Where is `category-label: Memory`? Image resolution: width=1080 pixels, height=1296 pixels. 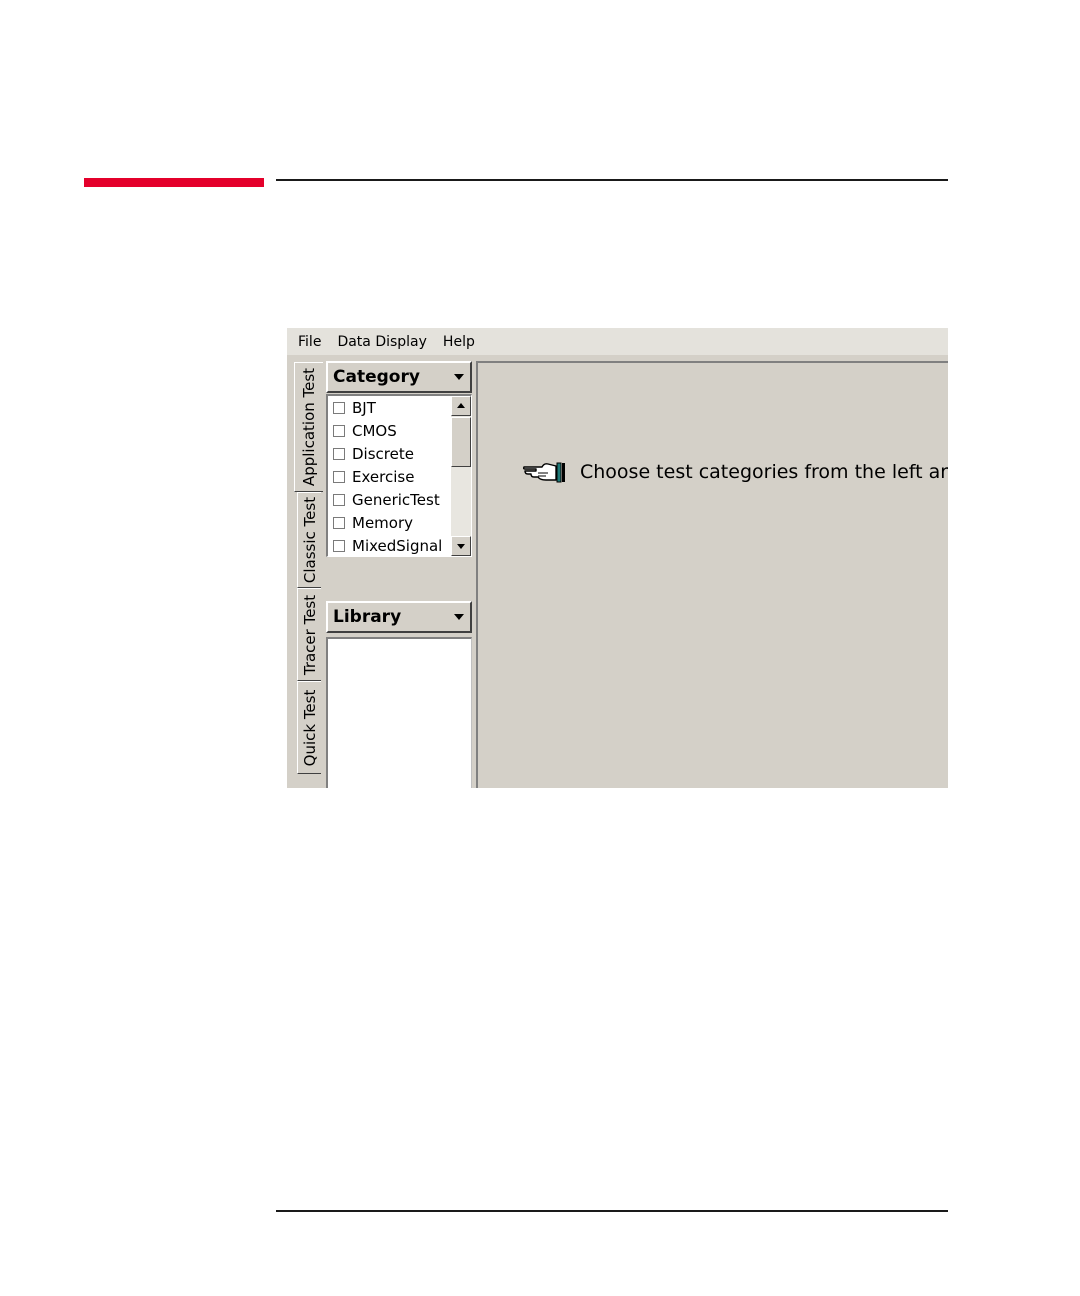 category-label: Memory is located at coordinates (383, 523).